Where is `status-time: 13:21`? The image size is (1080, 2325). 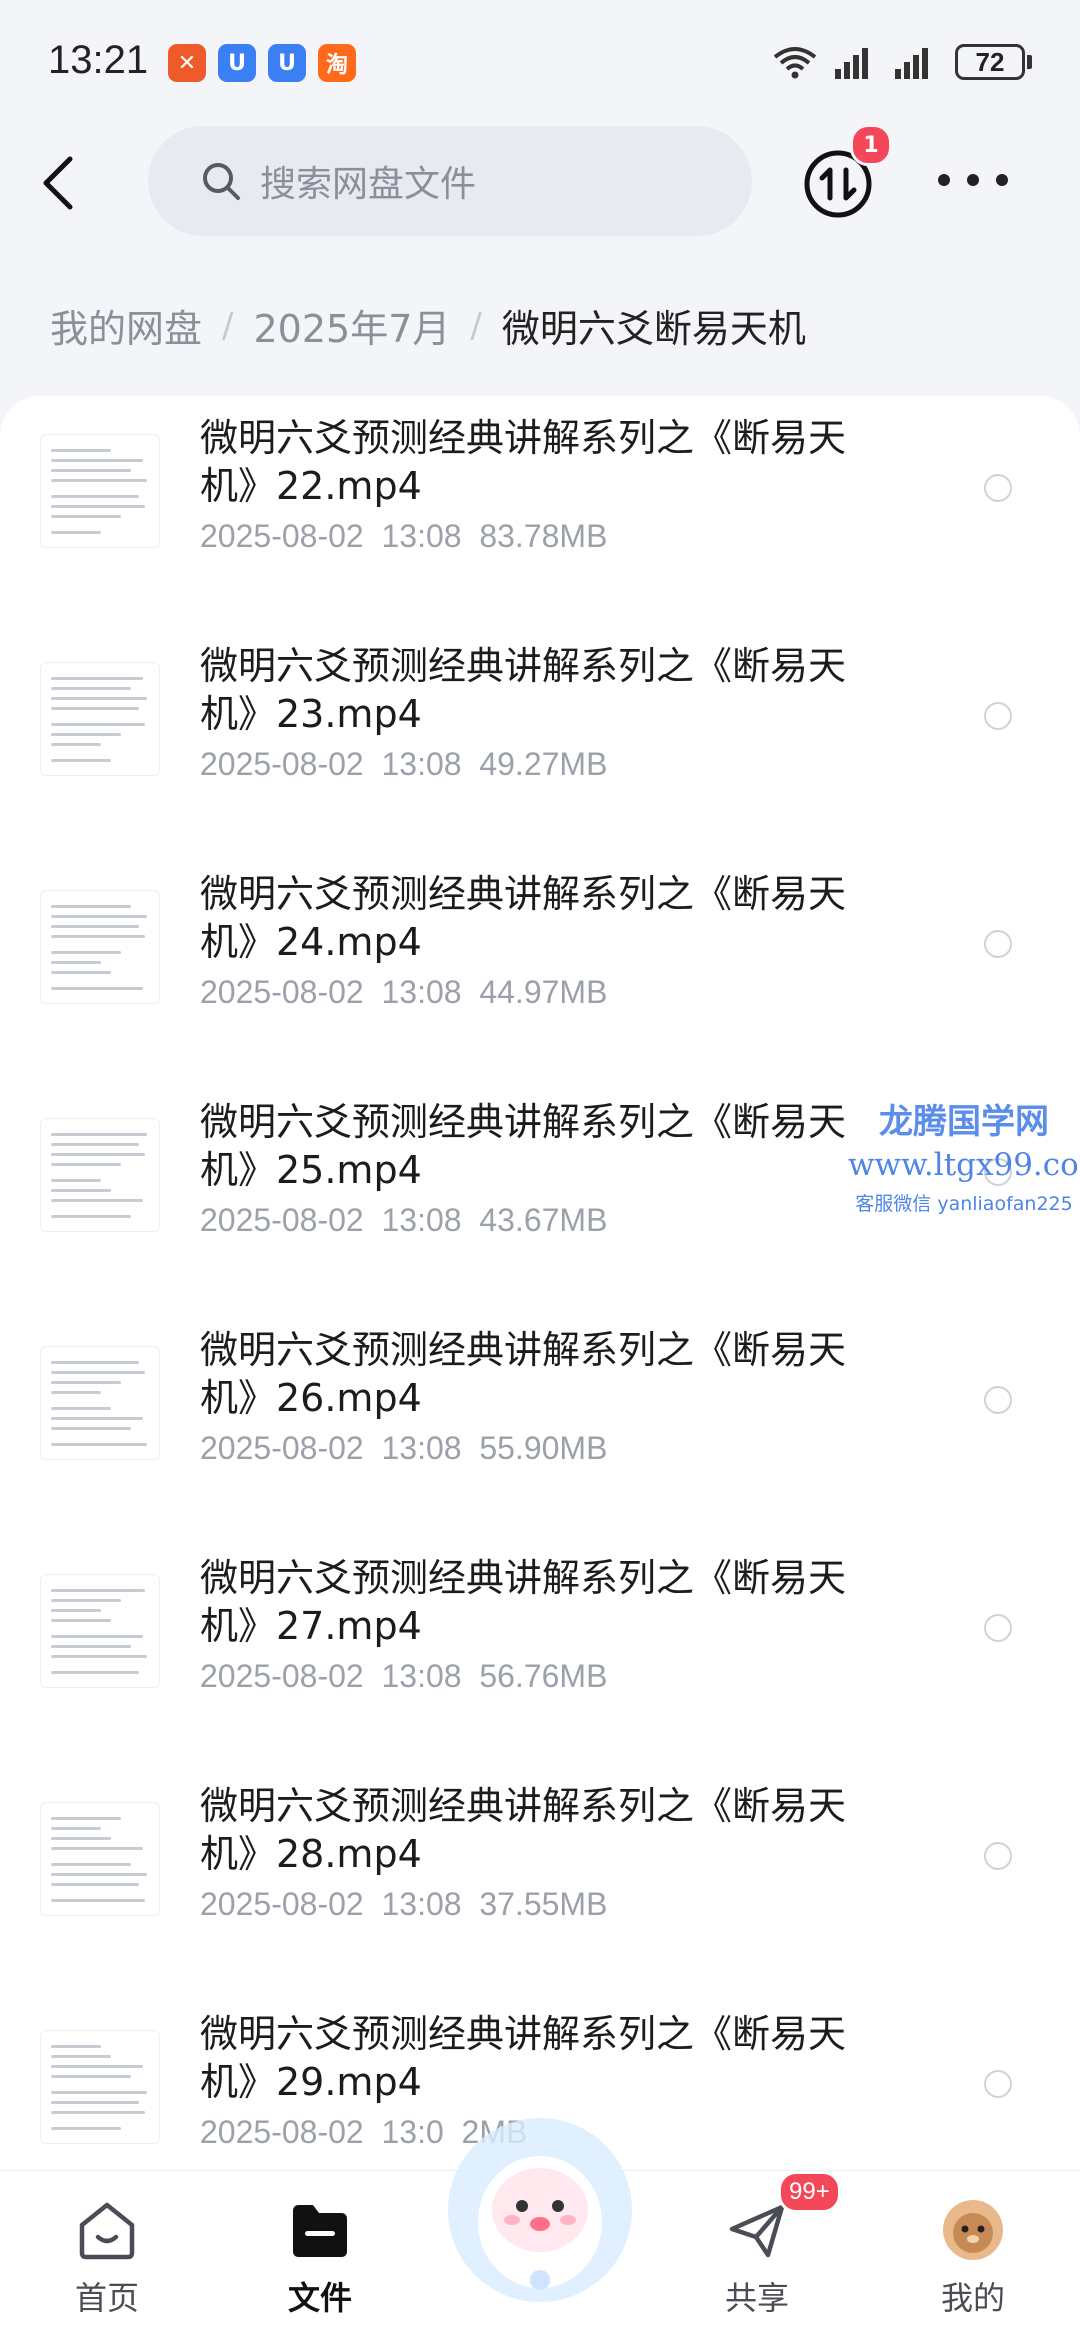
status-time: 13:21 is located at coordinates (98, 60).